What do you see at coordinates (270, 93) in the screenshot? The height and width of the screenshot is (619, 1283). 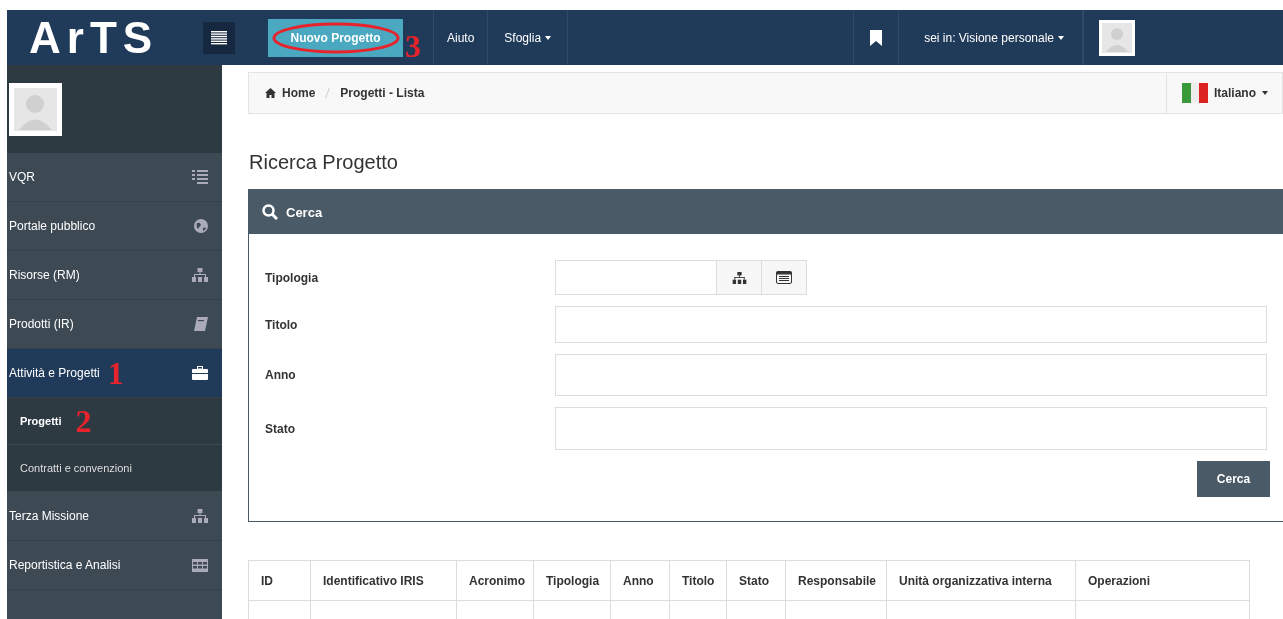 I see `home-icon` at bounding box center [270, 93].